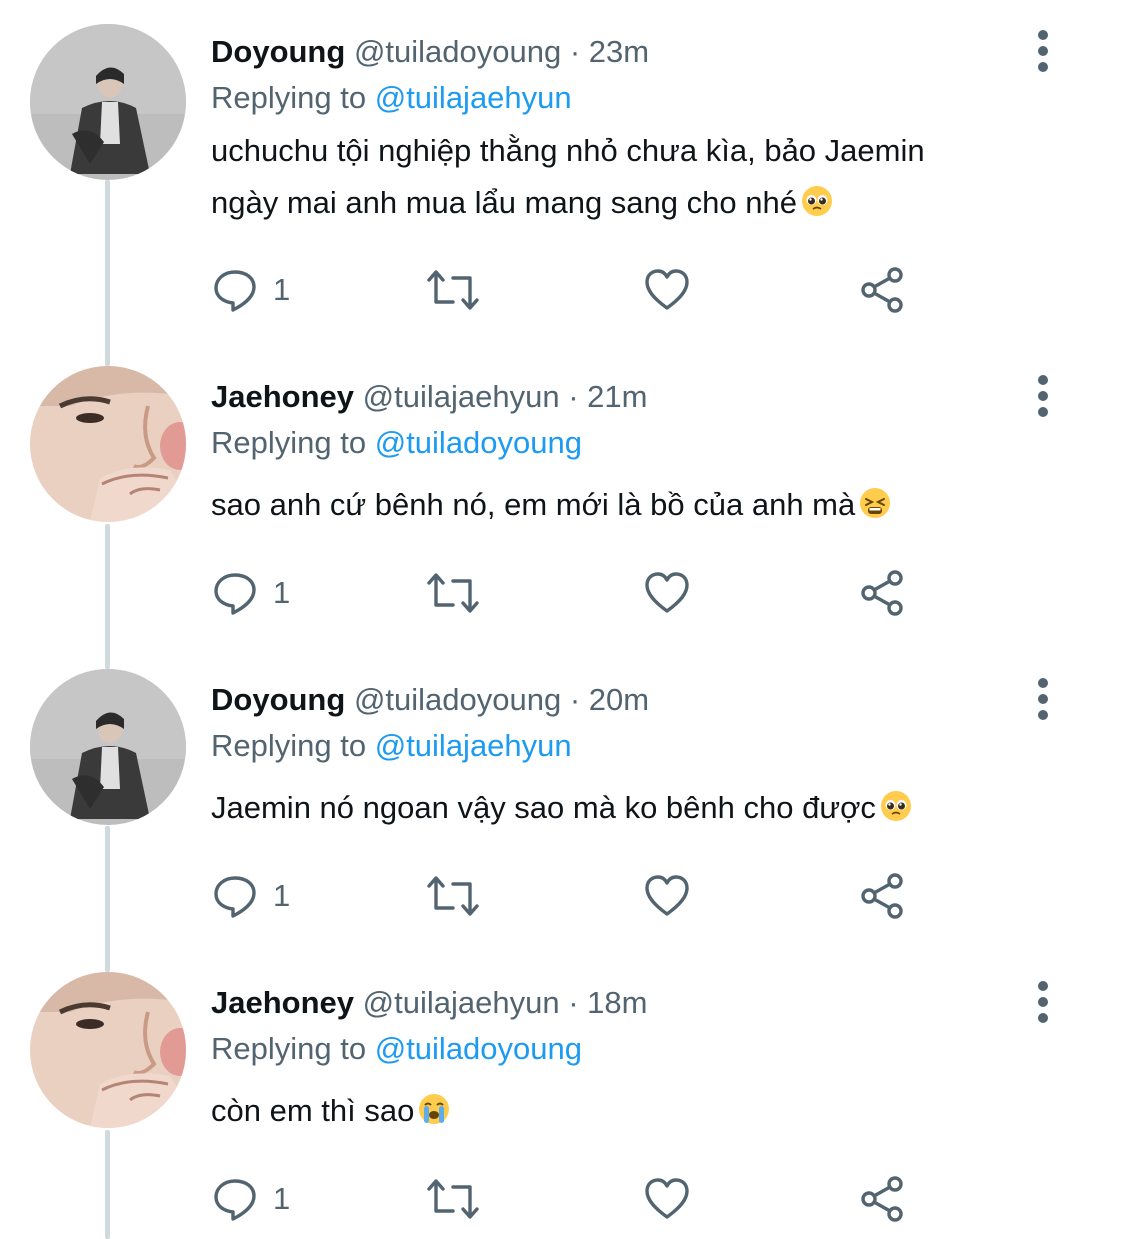  What do you see at coordinates (504, 202) in the screenshot?
I see `tweet-text-line: ngày mai anh mua lẩu mang sang cho nhé` at bounding box center [504, 202].